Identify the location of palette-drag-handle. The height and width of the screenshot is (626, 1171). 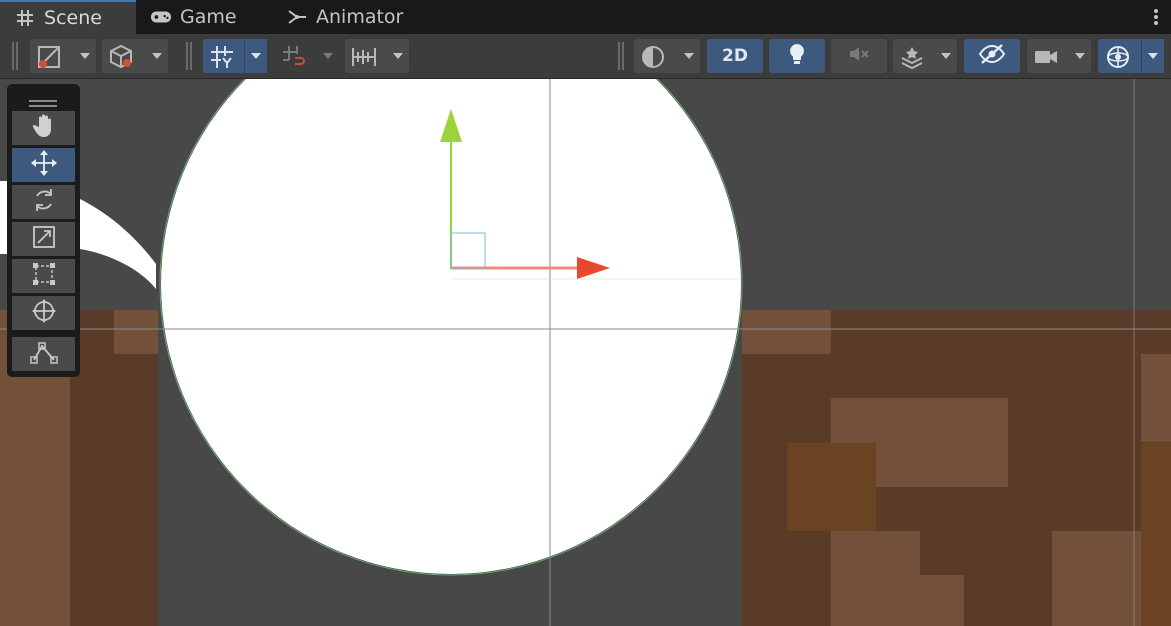
(43, 100).